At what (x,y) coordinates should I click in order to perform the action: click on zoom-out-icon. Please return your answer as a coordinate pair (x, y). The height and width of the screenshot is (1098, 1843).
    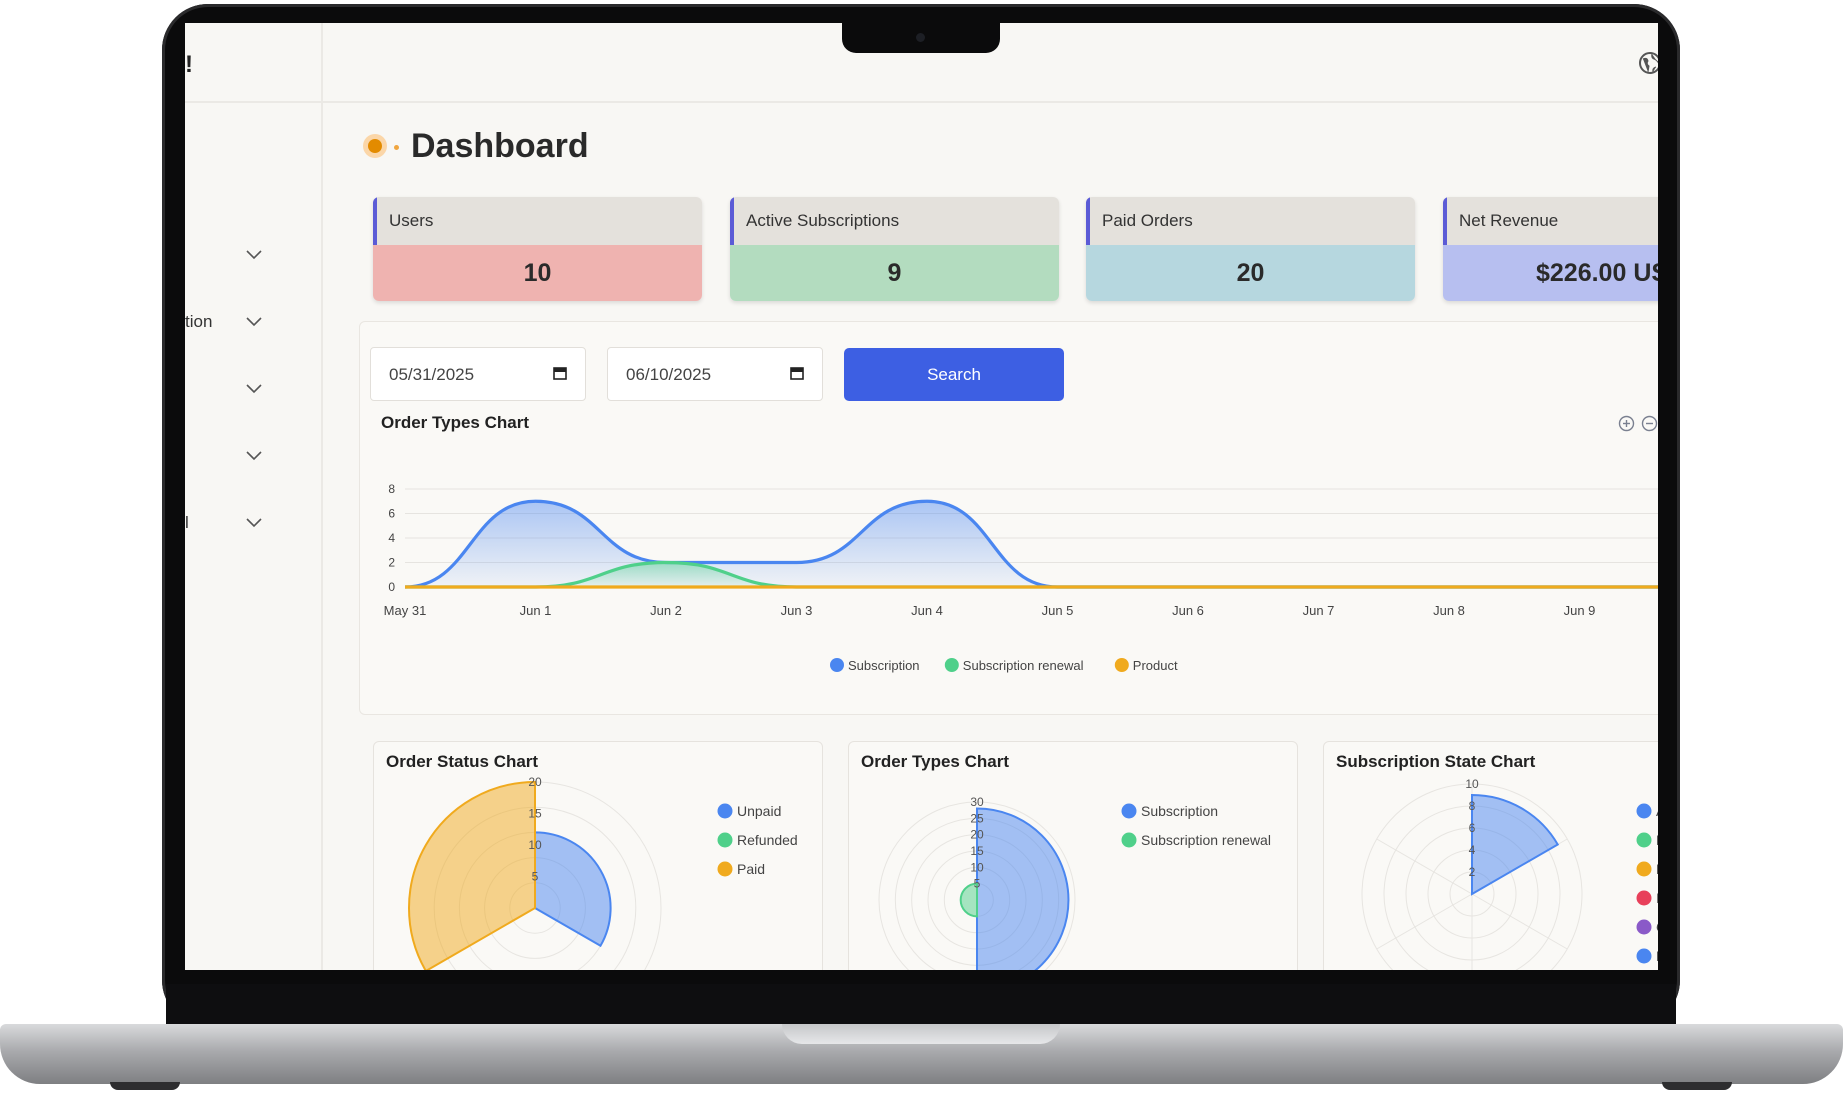
    Looking at the image, I should click on (1649, 423).